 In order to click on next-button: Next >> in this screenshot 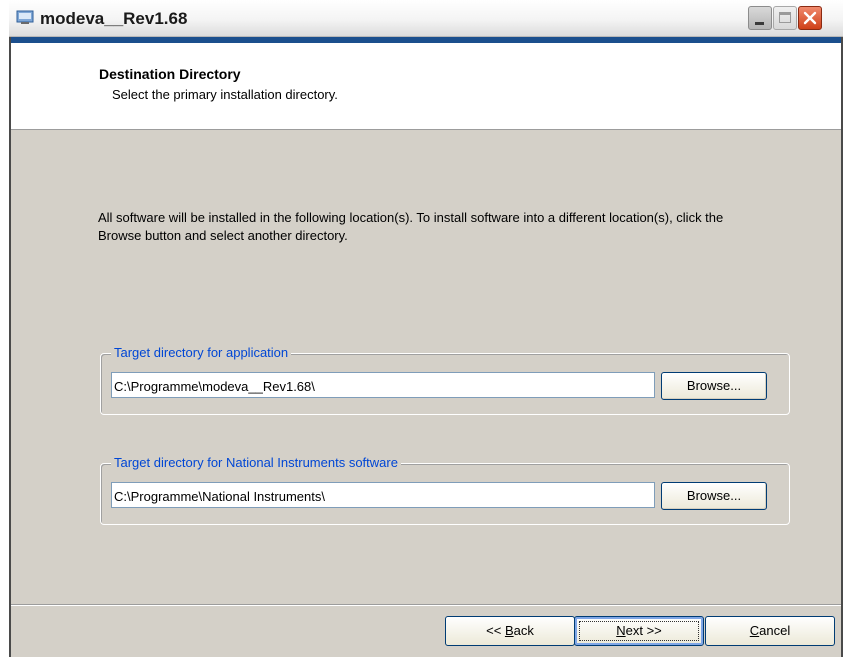, I will do `click(639, 631)`.